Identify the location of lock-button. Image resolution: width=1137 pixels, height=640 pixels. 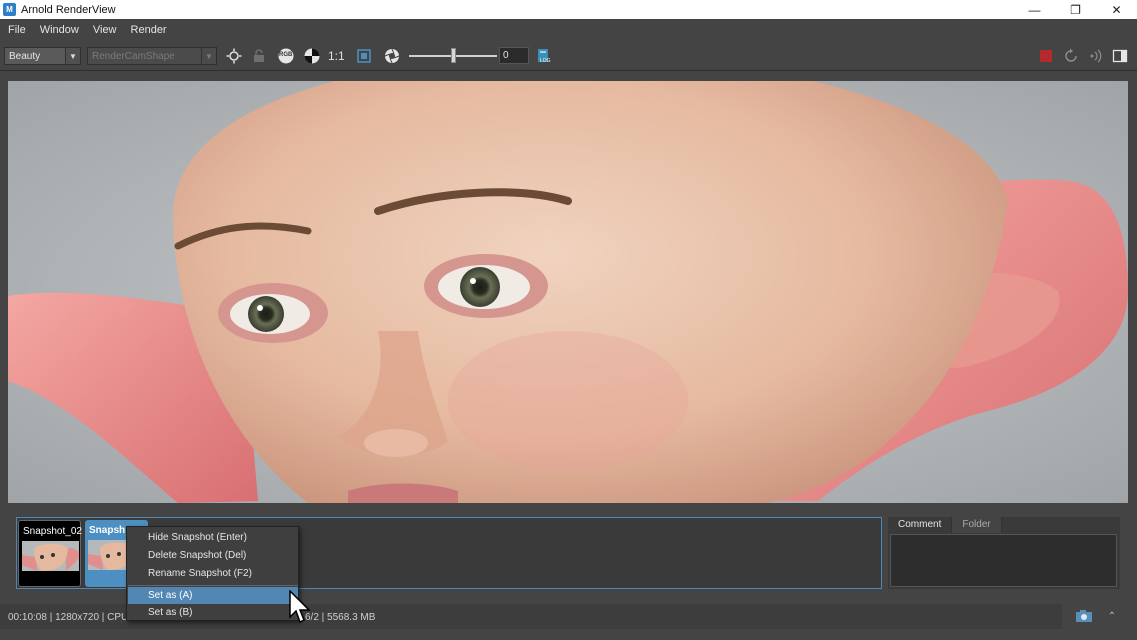
(259, 56).